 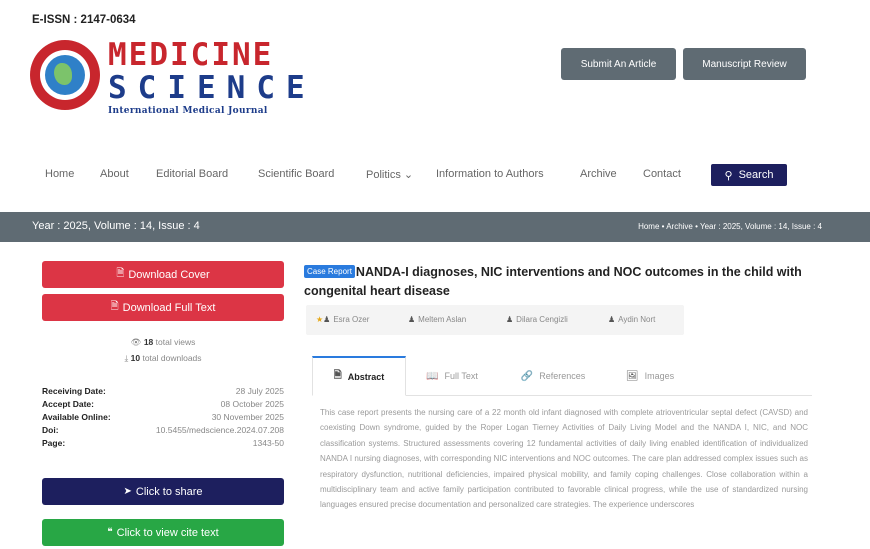 What do you see at coordinates (598, 174) in the screenshot?
I see `nav-item-archive: Archive` at bounding box center [598, 174].